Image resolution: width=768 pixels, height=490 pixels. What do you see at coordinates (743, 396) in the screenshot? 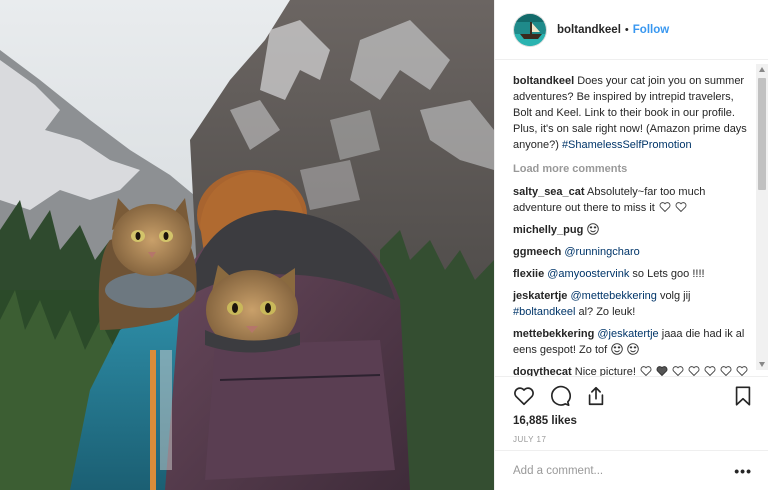
I see `bookmark-icon` at bounding box center [743, 396].